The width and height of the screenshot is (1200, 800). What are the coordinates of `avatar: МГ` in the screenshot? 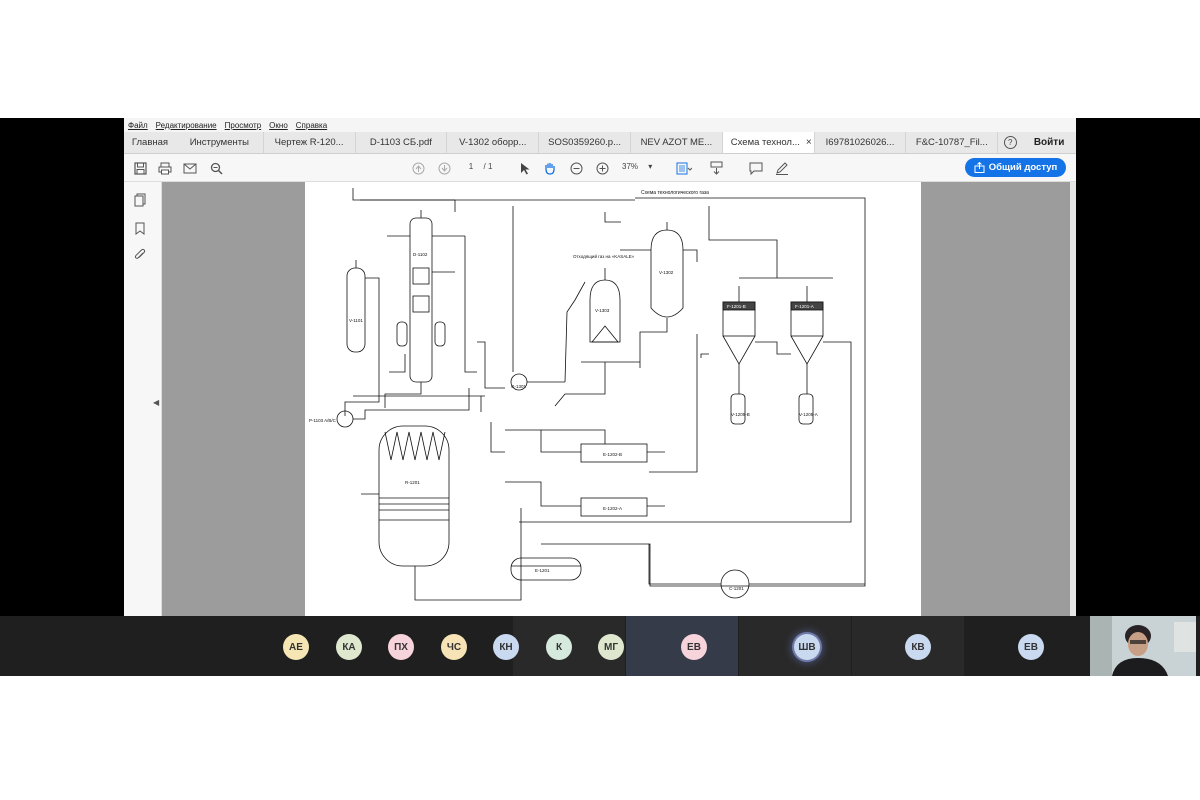 It's located at (611, 647).